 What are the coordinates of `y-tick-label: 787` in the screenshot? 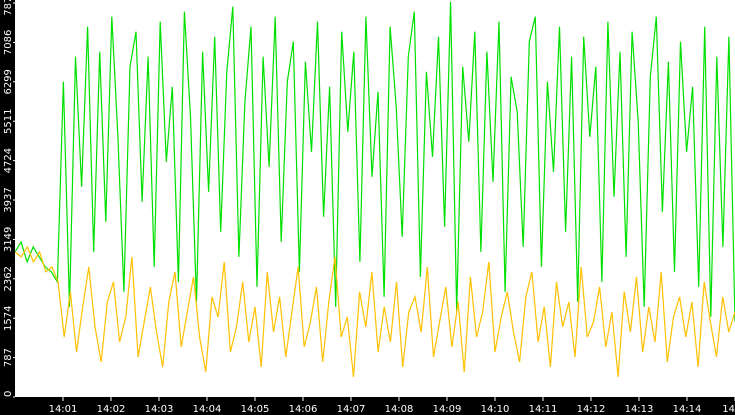 It's located at (8, 357).